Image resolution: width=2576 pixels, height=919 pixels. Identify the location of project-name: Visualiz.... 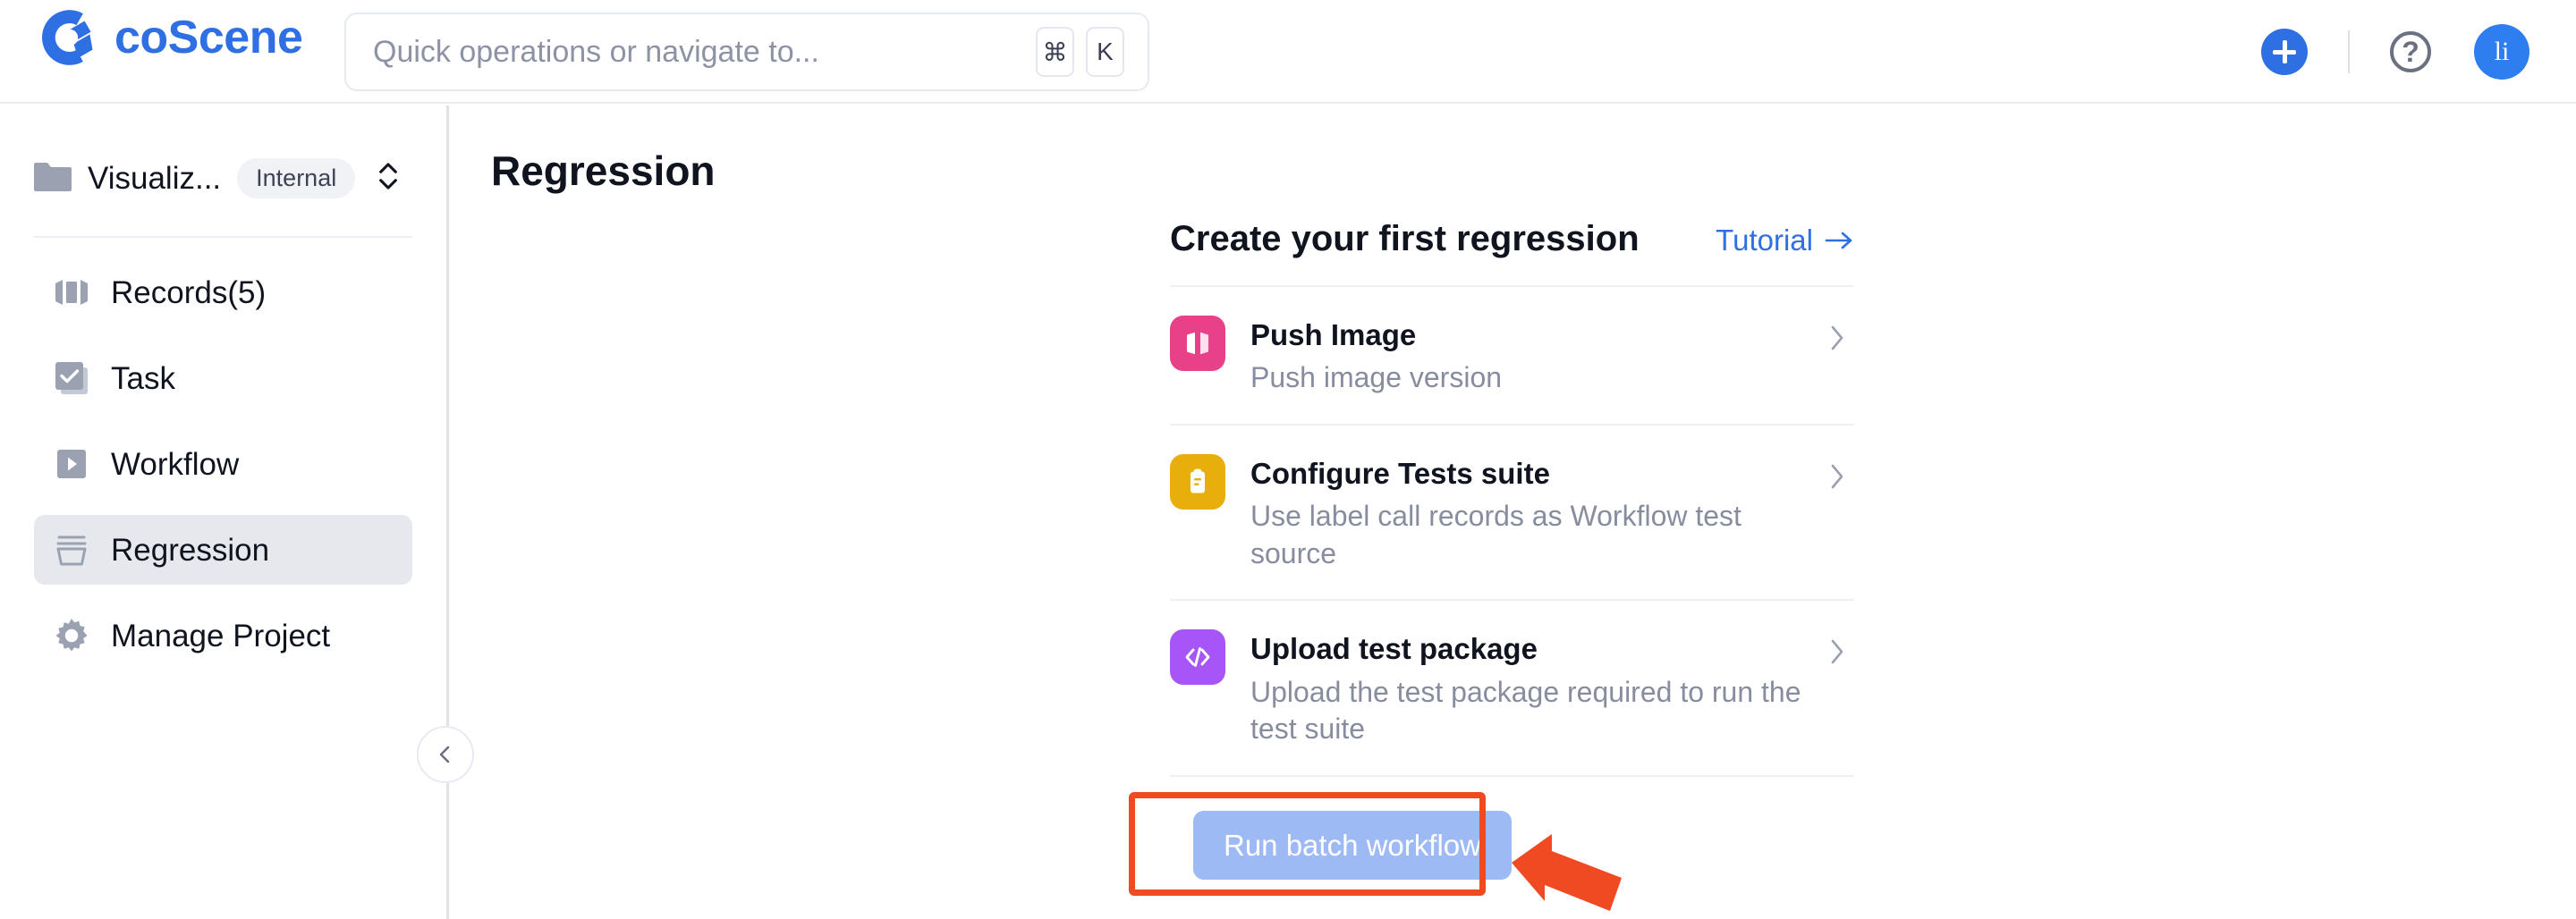
(155, 178).